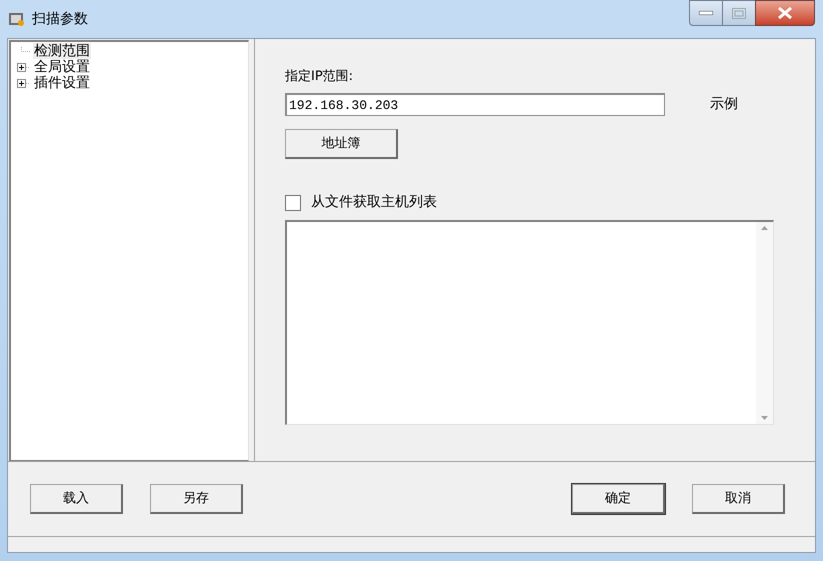  What do you see at coordinates (724, 104) in the screenshot?
I see `example-label: 示例` at bounding box center [724, 104].